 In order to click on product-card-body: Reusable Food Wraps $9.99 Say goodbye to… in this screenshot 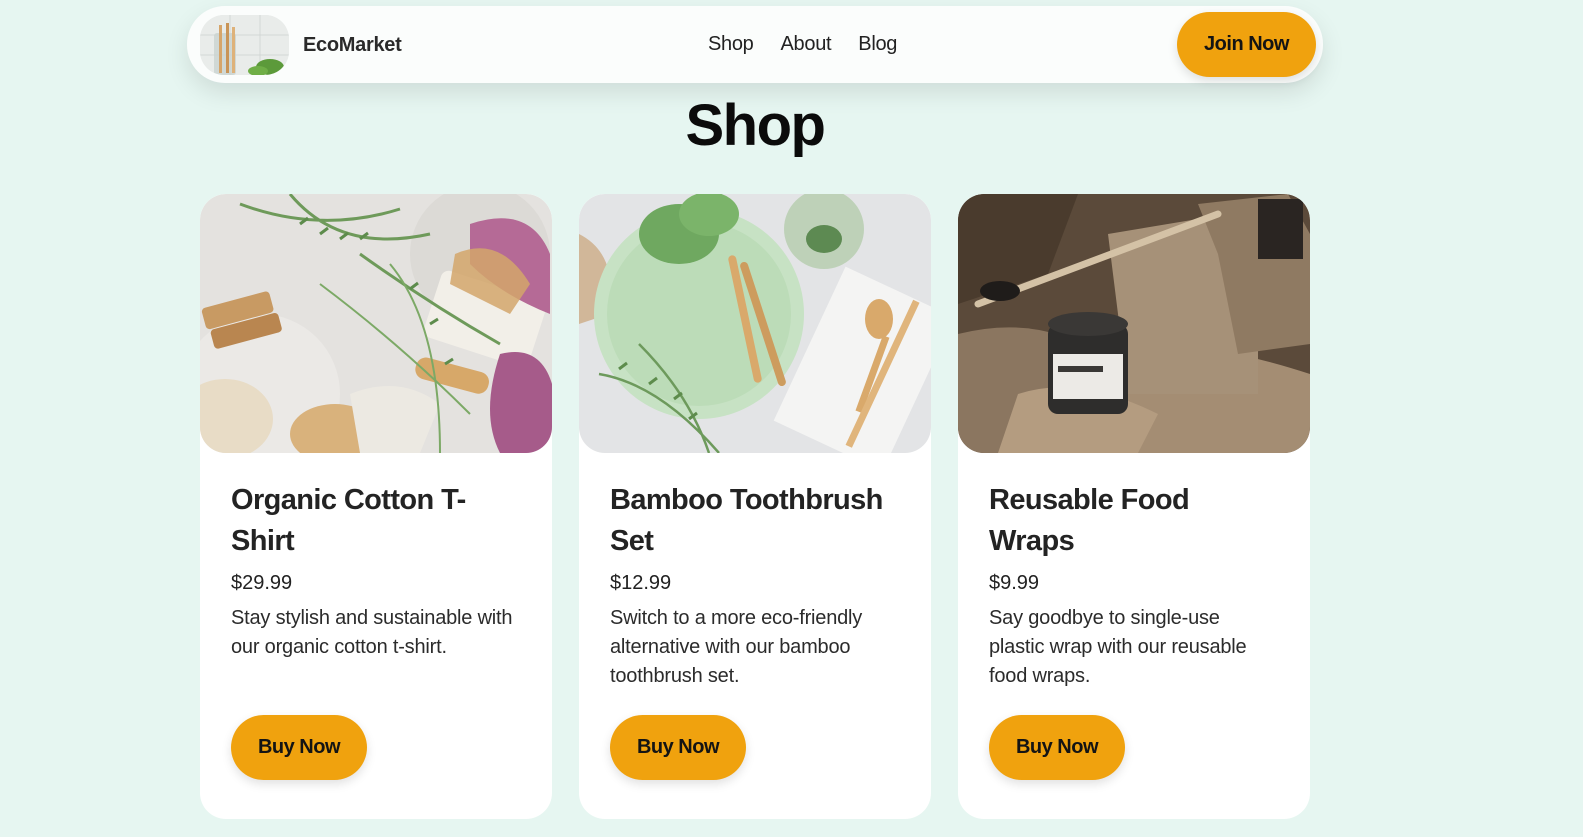, I will do `click(1134, 572)`.